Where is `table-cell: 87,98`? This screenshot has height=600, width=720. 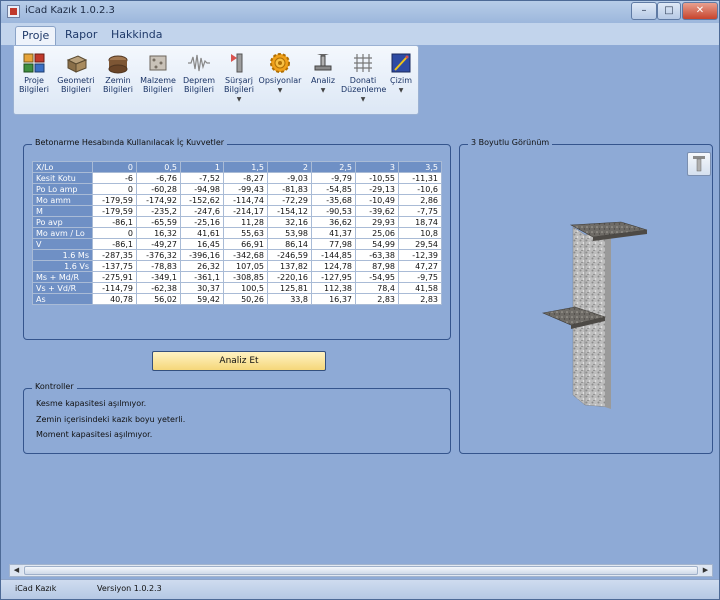 table-cell: 87,98 is located at coordinates (377, 266).